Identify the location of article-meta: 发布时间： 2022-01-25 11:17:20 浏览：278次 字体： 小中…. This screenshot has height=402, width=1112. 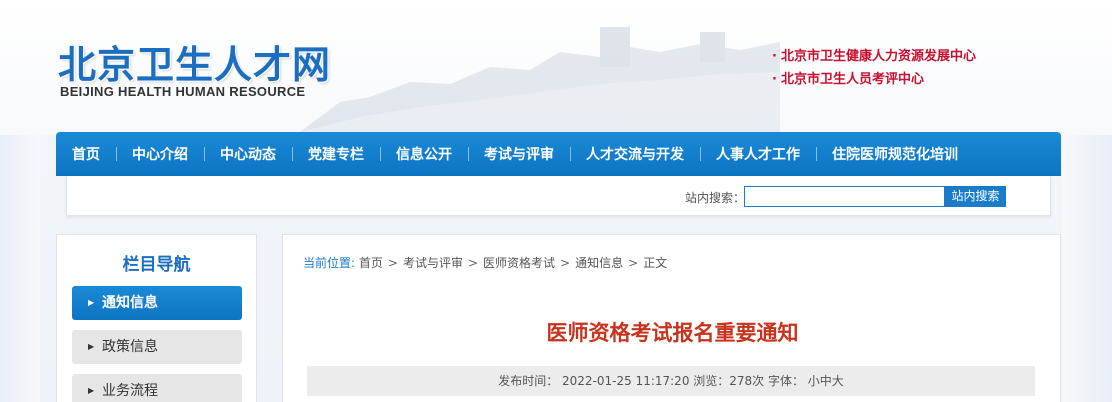
(671, 381).